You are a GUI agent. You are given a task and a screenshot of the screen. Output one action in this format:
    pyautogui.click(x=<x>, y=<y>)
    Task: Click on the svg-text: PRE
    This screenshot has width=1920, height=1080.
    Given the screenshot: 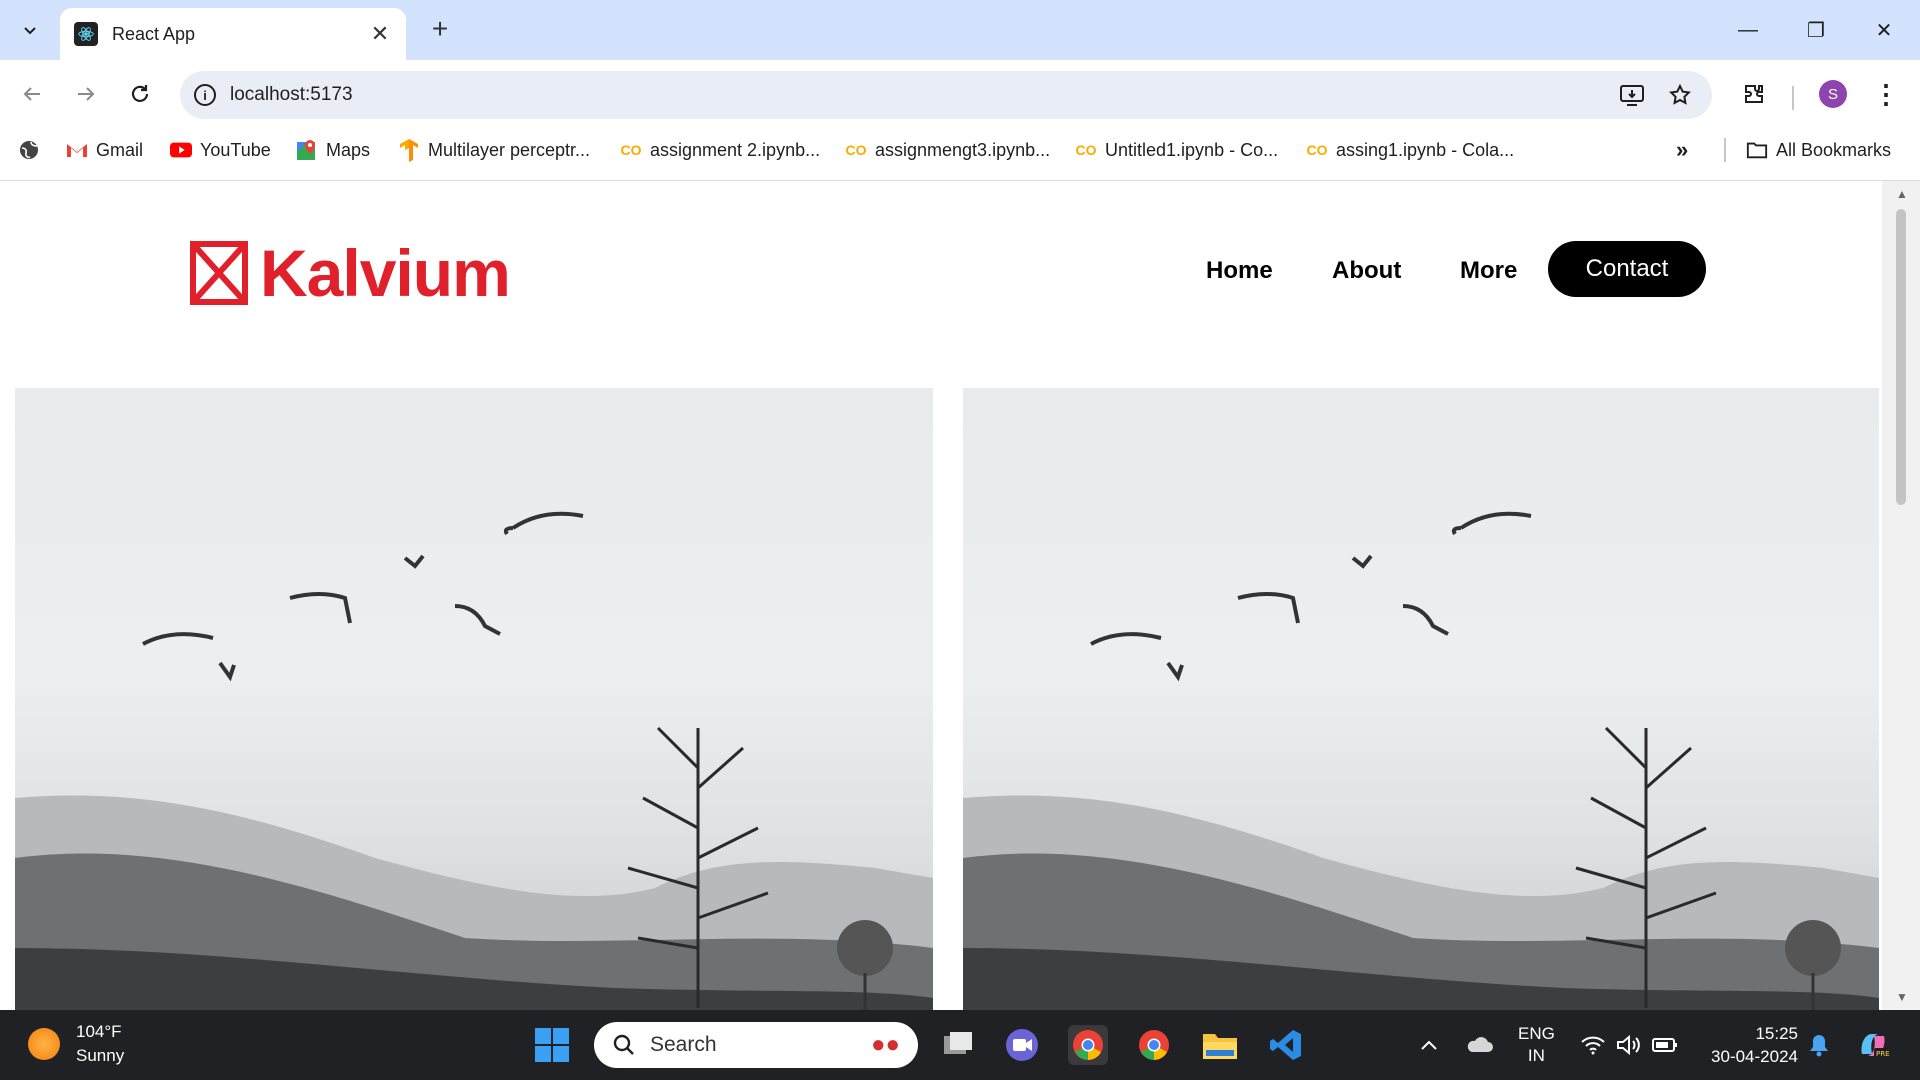 What is the action you would take?
    pyautogui.click(x=1883, y=1054)
    